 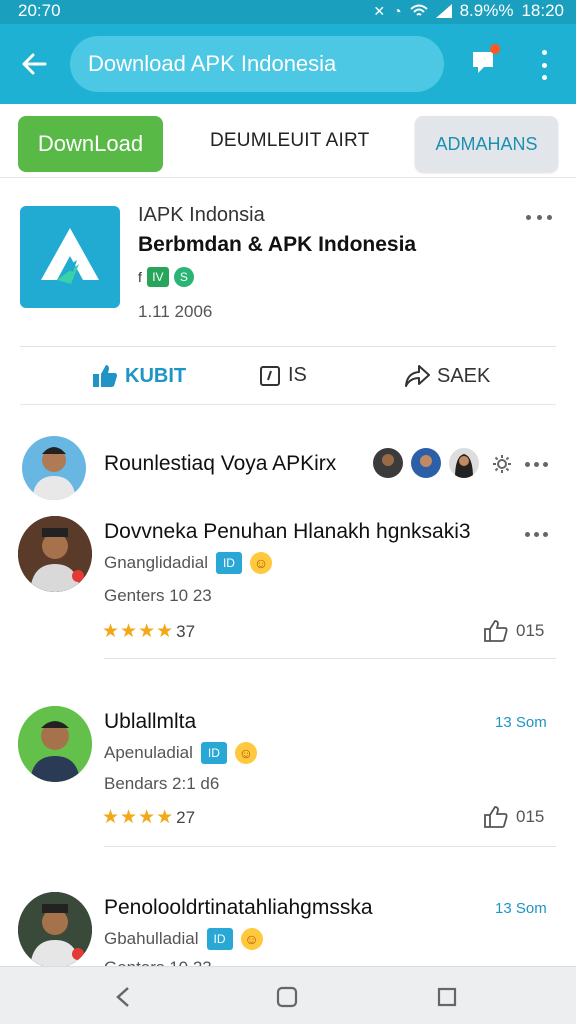 What do you see at coordinates (157, 277) in the screenshot?
I see `iv-badge: IV` at bounding box center [157, 277].